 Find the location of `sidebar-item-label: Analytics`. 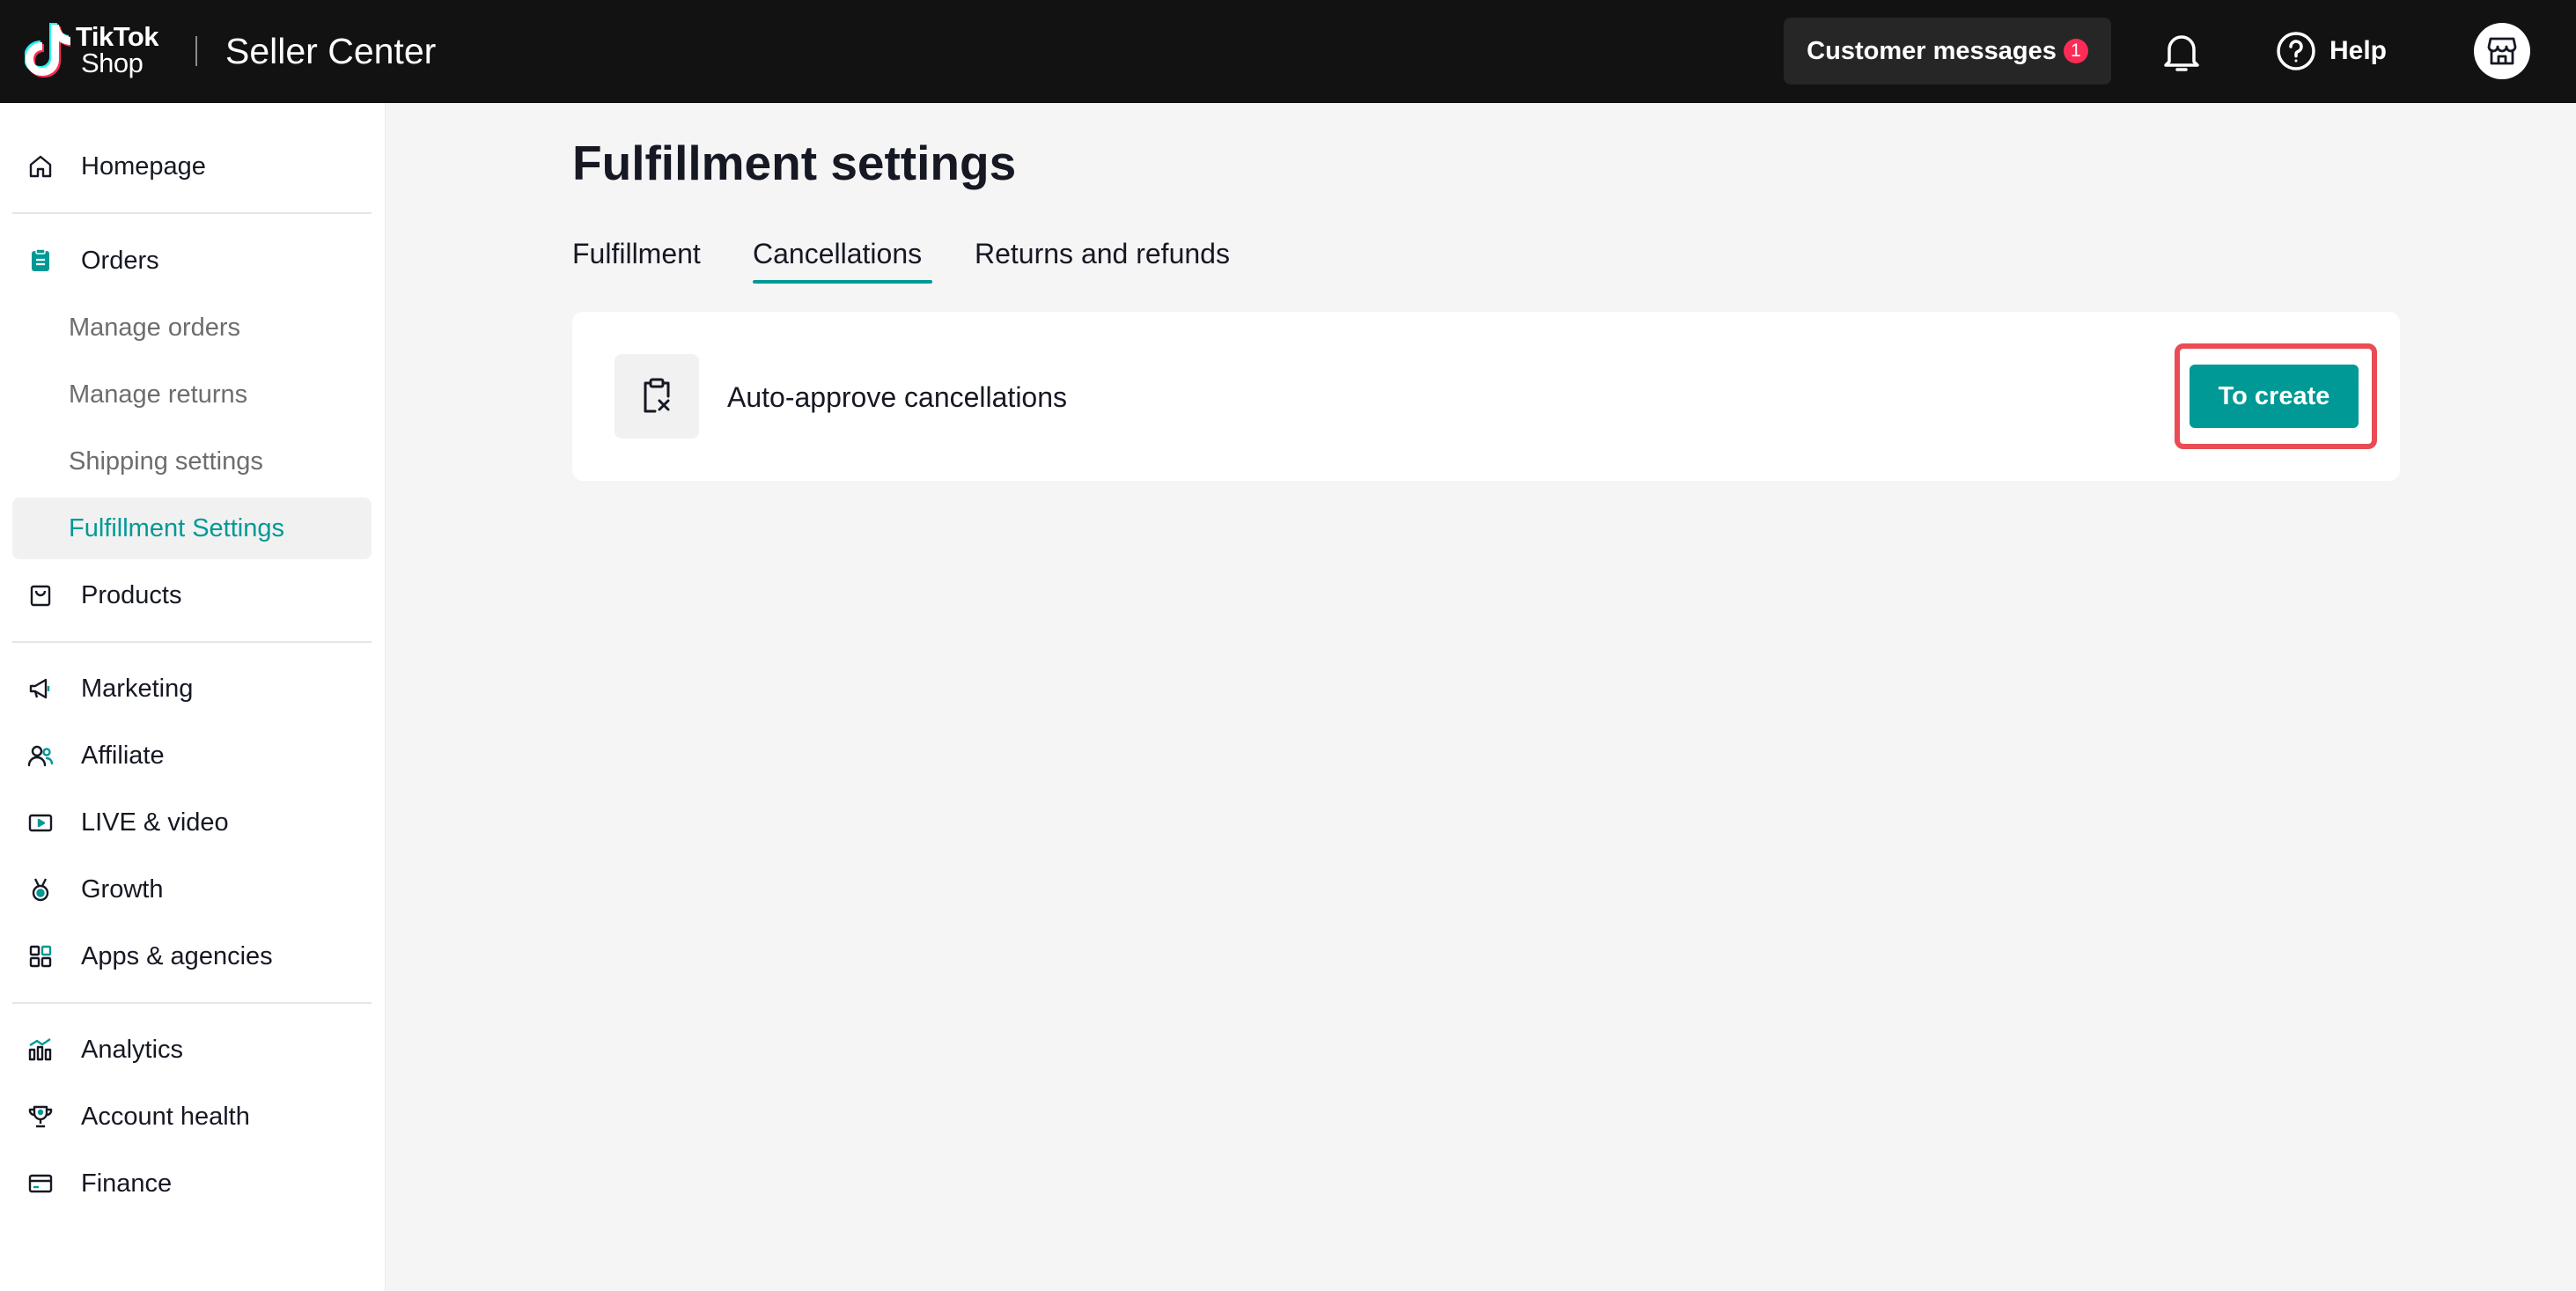

sidebar-item-label: Analytics is located at coordinates (132, 1049).